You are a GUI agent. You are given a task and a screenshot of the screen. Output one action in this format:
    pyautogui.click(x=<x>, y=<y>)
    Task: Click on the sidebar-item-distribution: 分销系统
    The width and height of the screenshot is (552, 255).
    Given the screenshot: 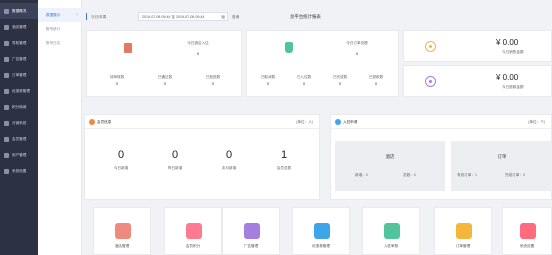 What is the action you would take?
    pyautogui.click(x=19, y=123)
    